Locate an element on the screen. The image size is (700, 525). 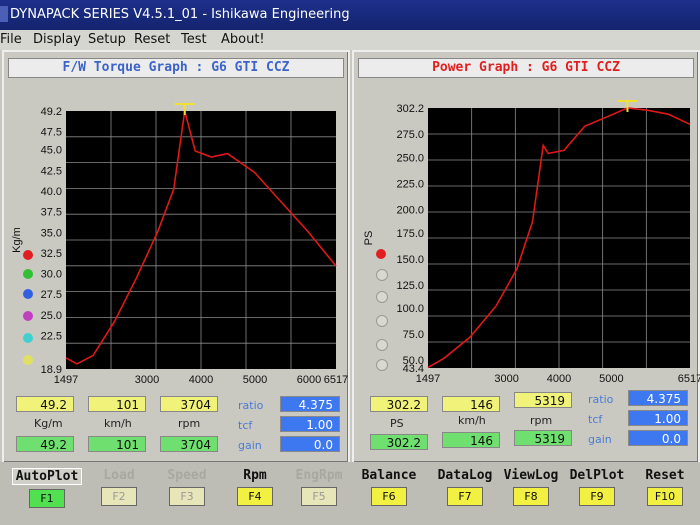
y-tick-label: 37.5 is located at coordinates (51, 213).